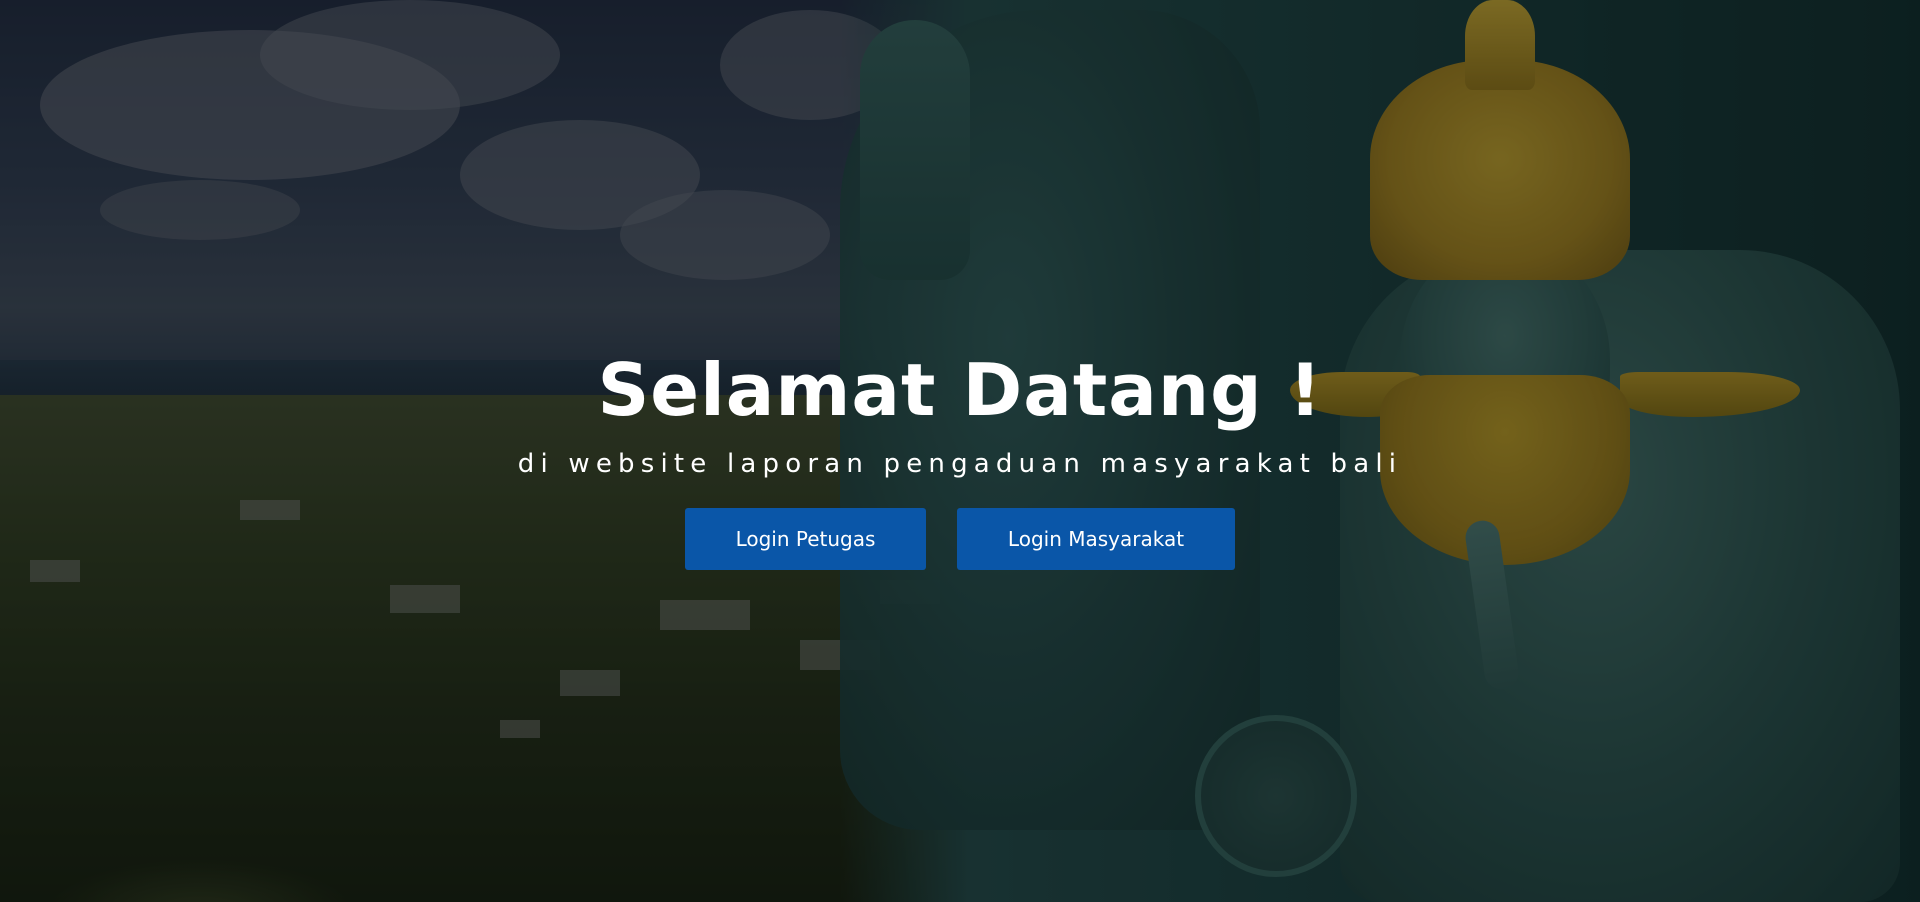 This screenshot has width=1920, height=902. Describe the element at coordinates (805, 539) in the screenshot. I see `login-petugas-button: Login Petugas` at that location.